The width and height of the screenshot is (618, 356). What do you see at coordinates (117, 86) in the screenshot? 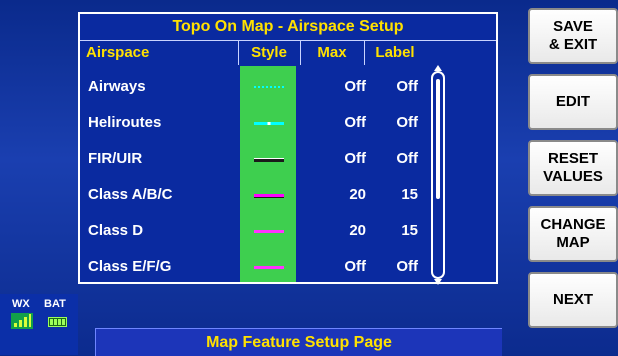
I see `row-name: Airways` at bounding box center [117, 86].